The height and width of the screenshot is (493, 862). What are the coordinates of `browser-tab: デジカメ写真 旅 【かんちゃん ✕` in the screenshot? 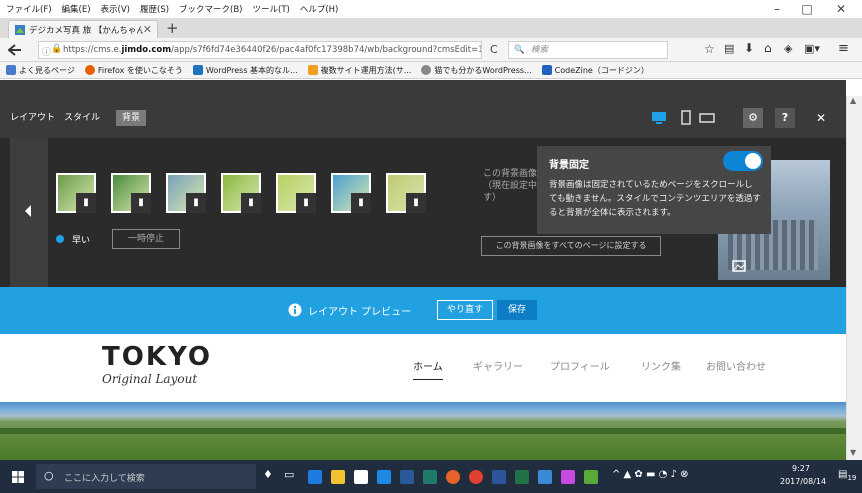 It's located at (83, 29).